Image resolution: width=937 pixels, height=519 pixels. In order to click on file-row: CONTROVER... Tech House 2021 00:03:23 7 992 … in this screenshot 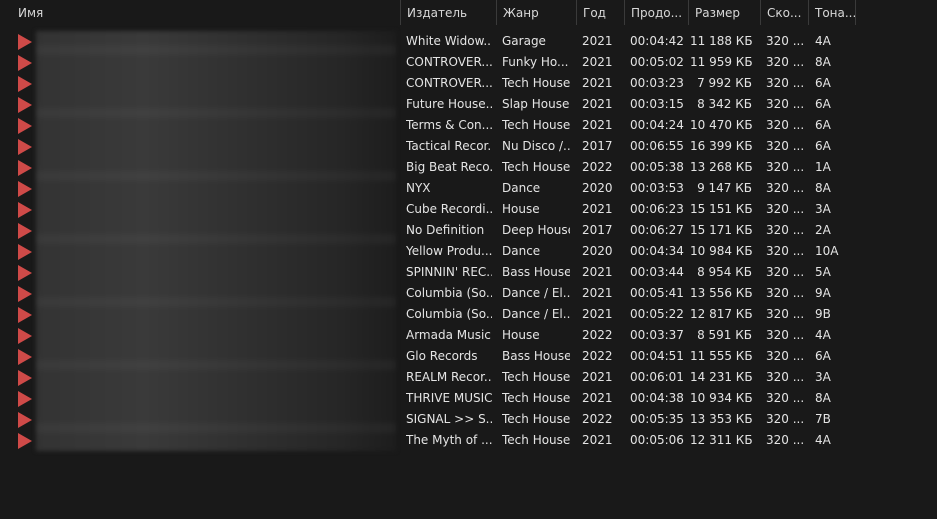, I will do `click(468, 83)`.